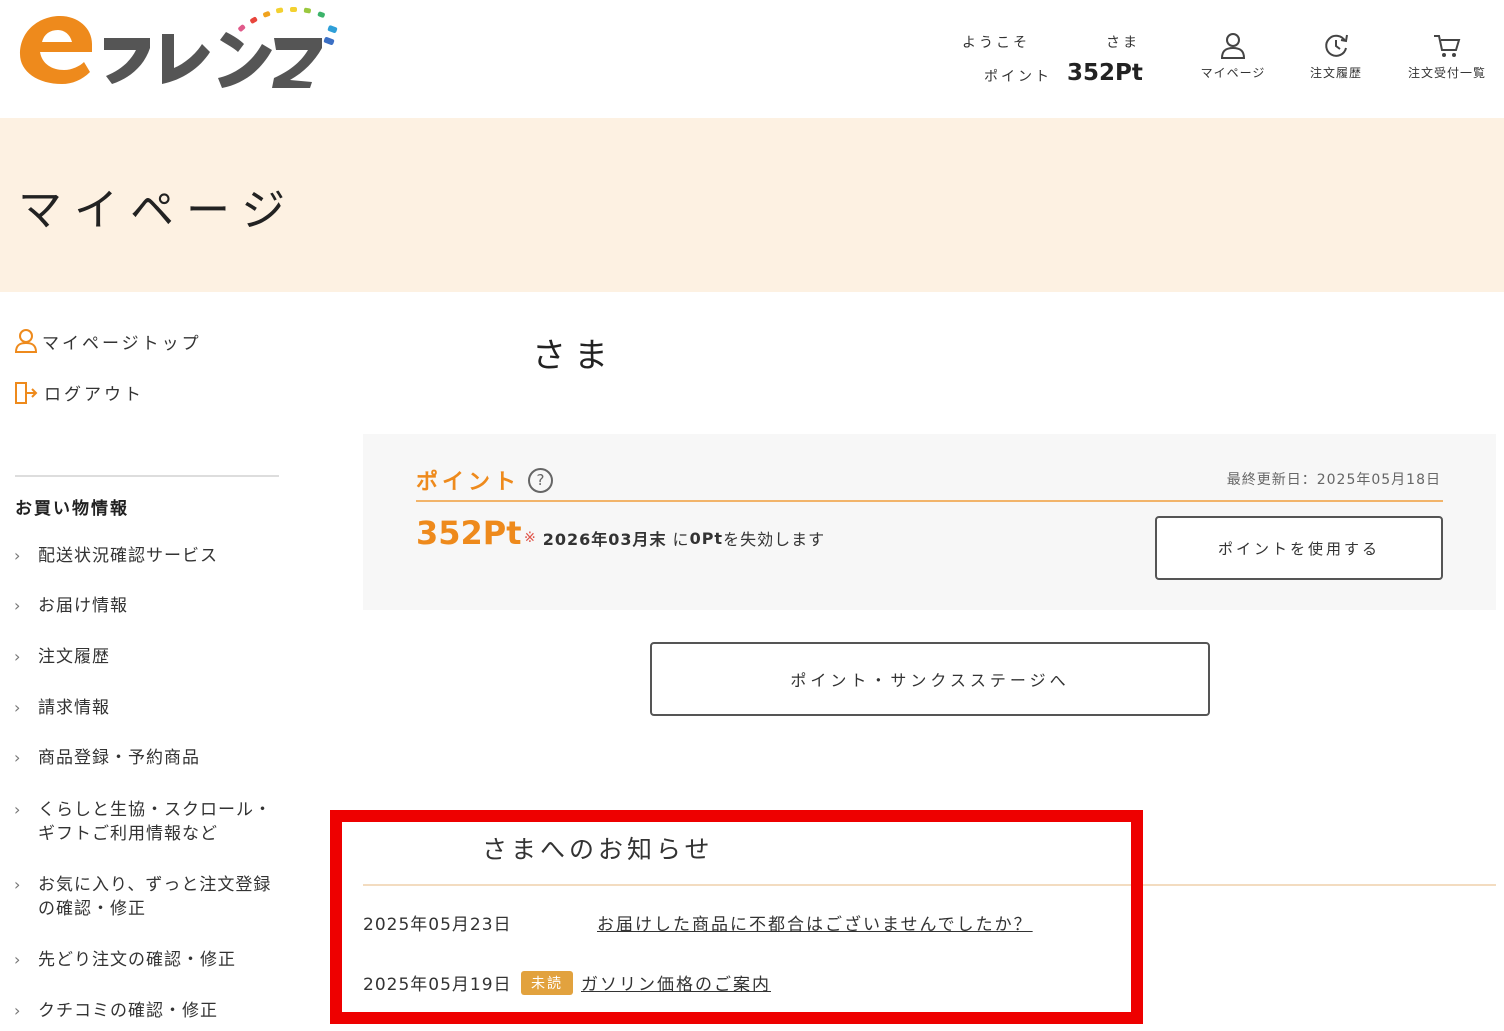 The image size is (1504, 1031). What do you see at coordinates (1105, 73) in the screenshot?
I see `header-points-value: 352Pt` at bounding box center [1105, 73].